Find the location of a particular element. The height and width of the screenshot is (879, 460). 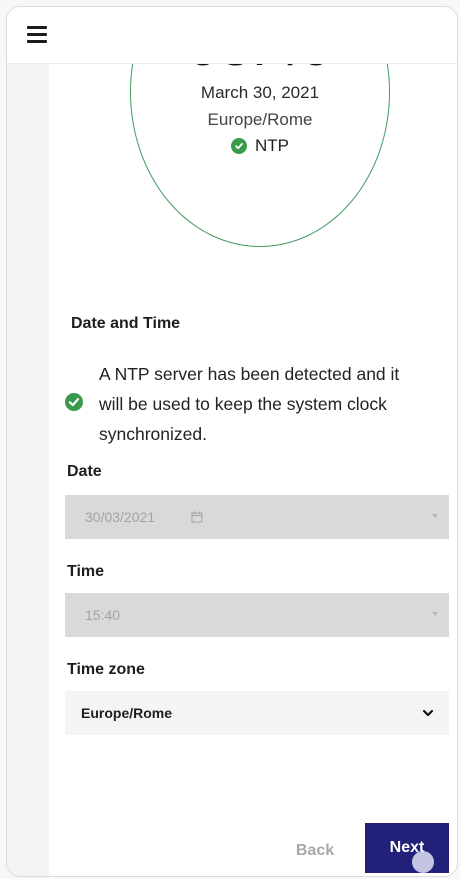

calendar-icon is located at coordinates (197, 517).